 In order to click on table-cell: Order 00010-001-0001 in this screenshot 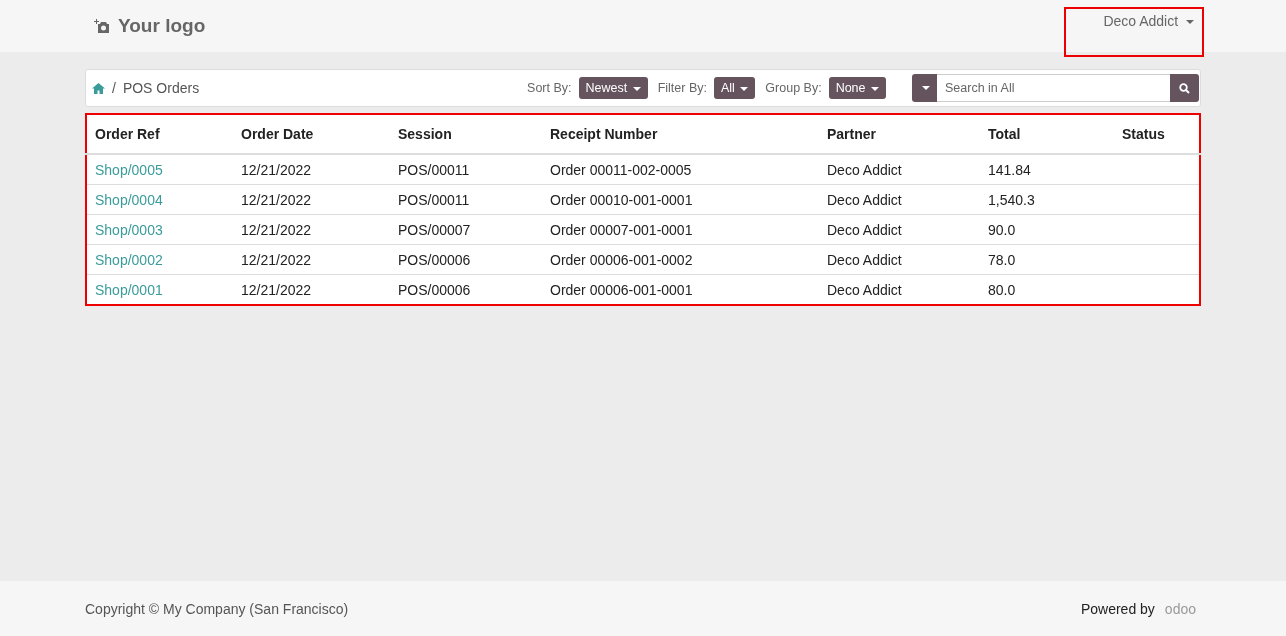, I will do `click(621, 199)`.